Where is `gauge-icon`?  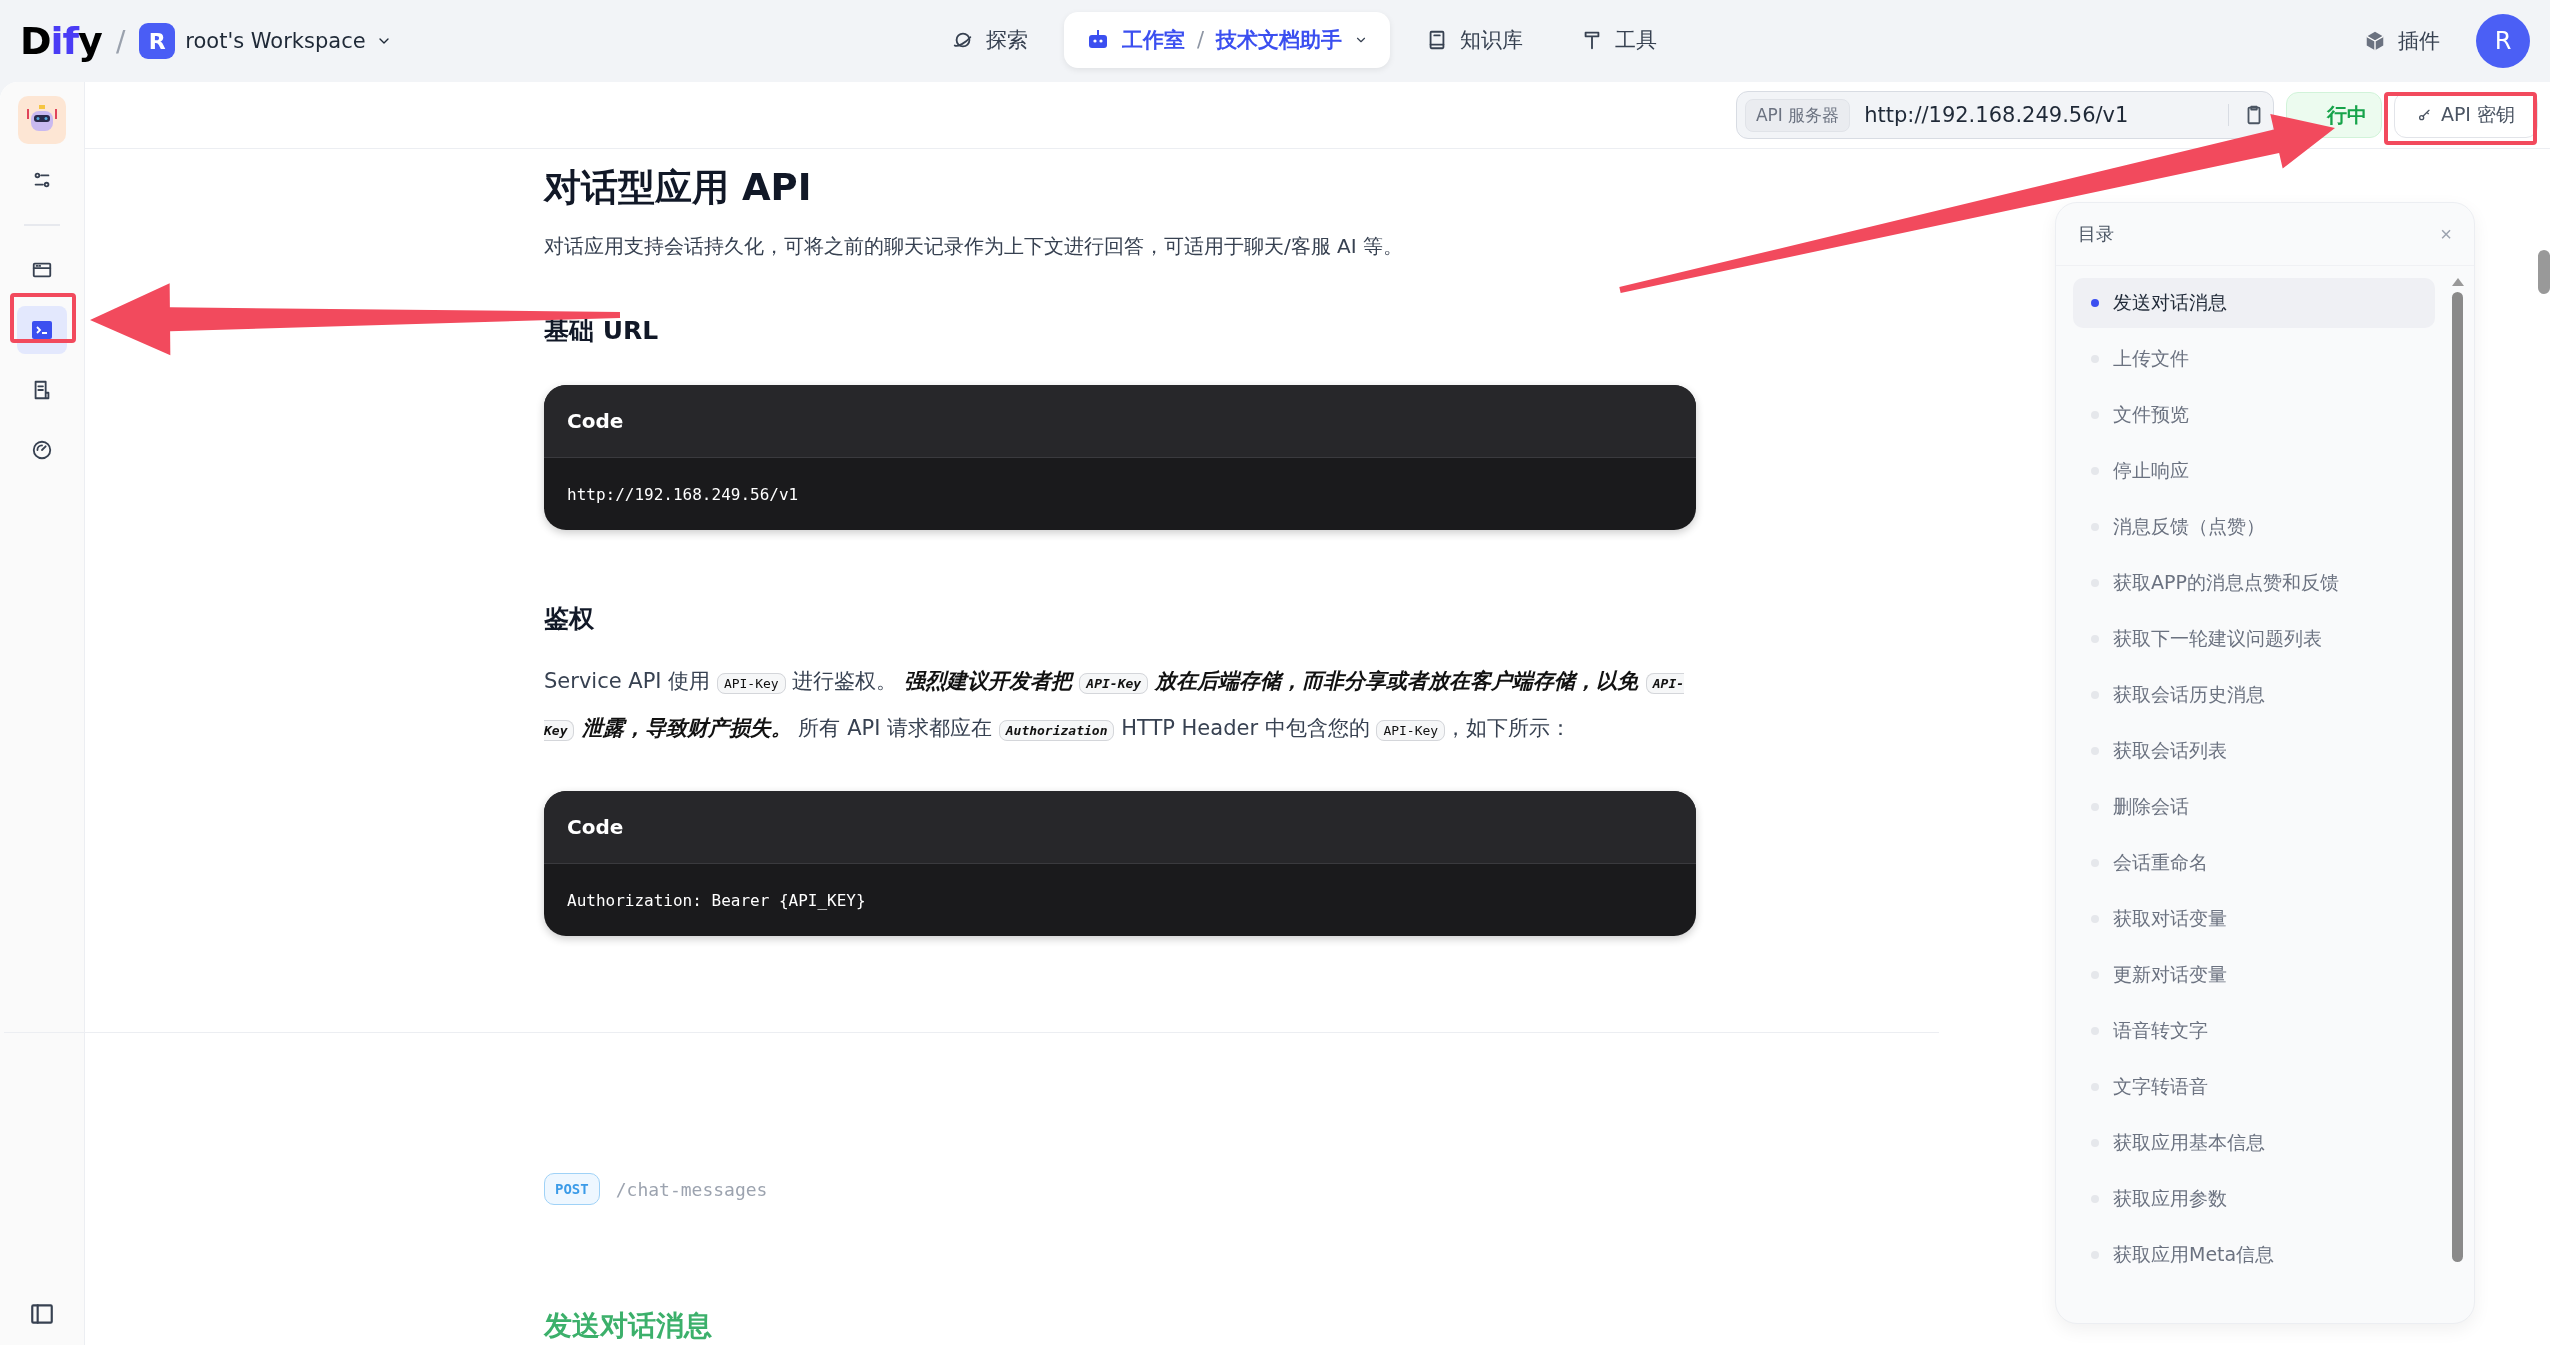 gauge-icon is located at coordinates (42, 450).